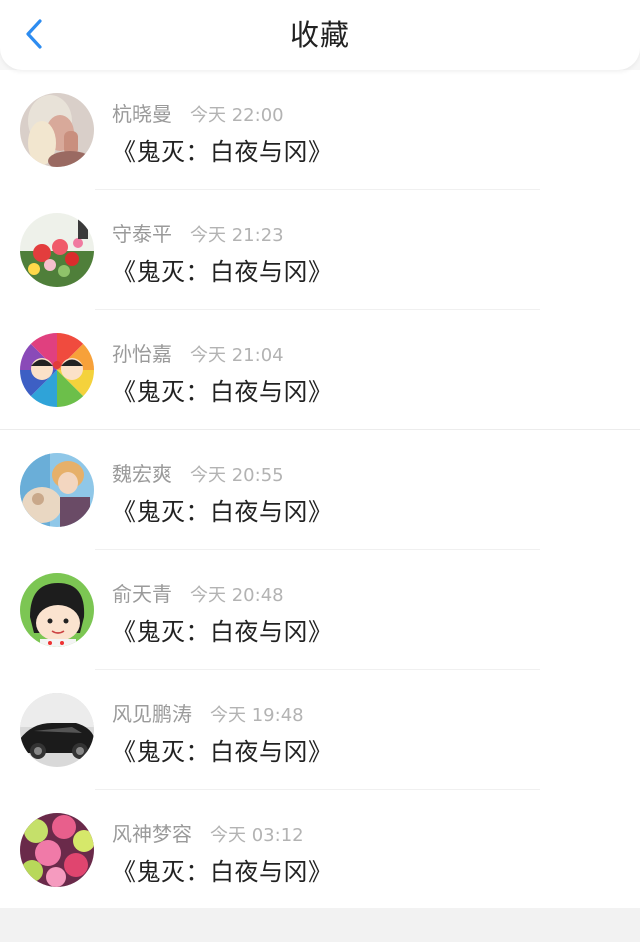 The width and height of the screenshot is (640, 942). I want to click on list-item: 守泰平 今天 21:23 《鬼灭：白夜与冈》, so click(320, 250).